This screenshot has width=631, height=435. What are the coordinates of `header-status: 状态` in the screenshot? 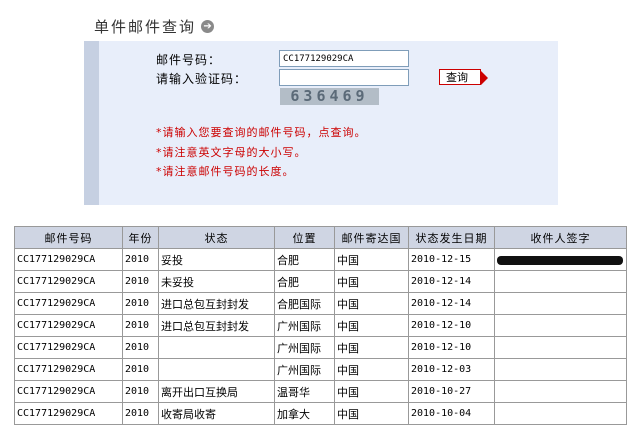 It's located at (216, 237).